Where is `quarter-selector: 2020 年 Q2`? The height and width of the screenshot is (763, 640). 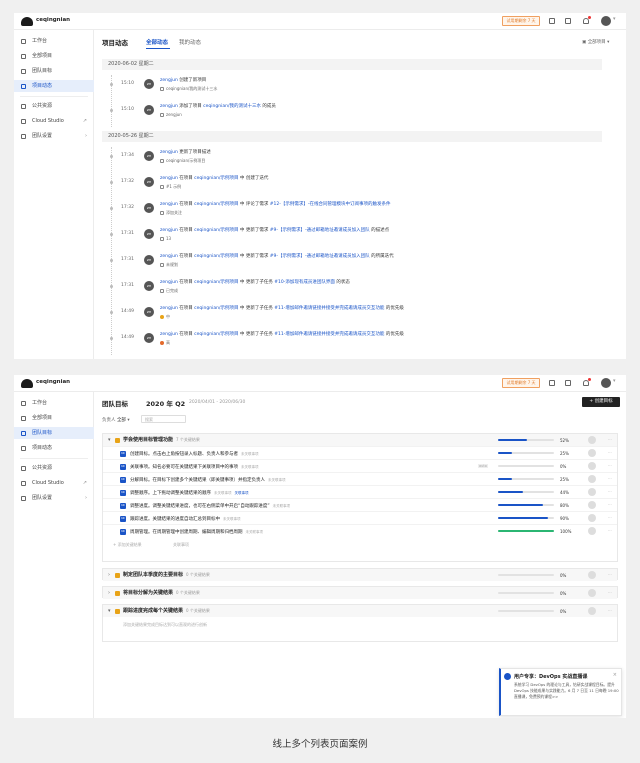 quarter-selector: 2020 年 Q2 is located at coordinates (165, 403).